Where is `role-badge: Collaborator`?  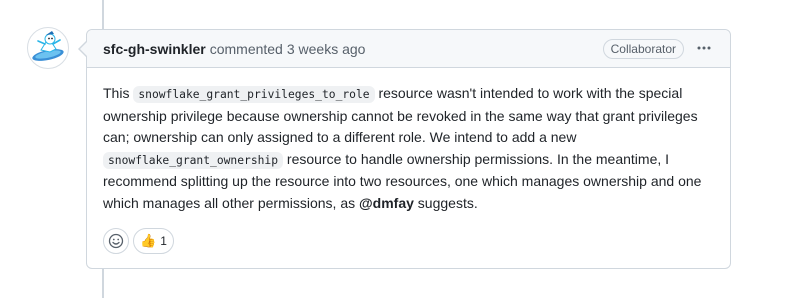
role-badge: Collaborator is located at coordinates (643, 48).